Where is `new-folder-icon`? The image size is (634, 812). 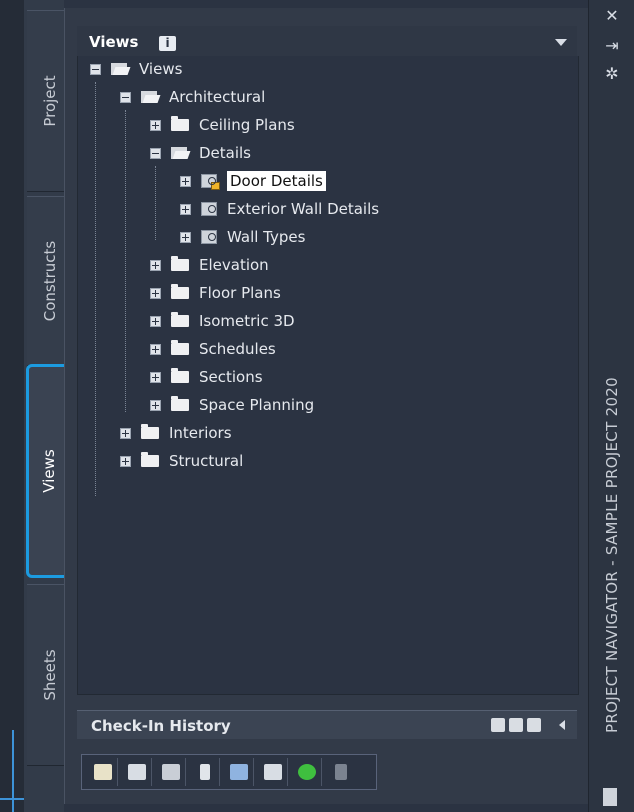
new-folder-icon is located at coordinates (102, 772).